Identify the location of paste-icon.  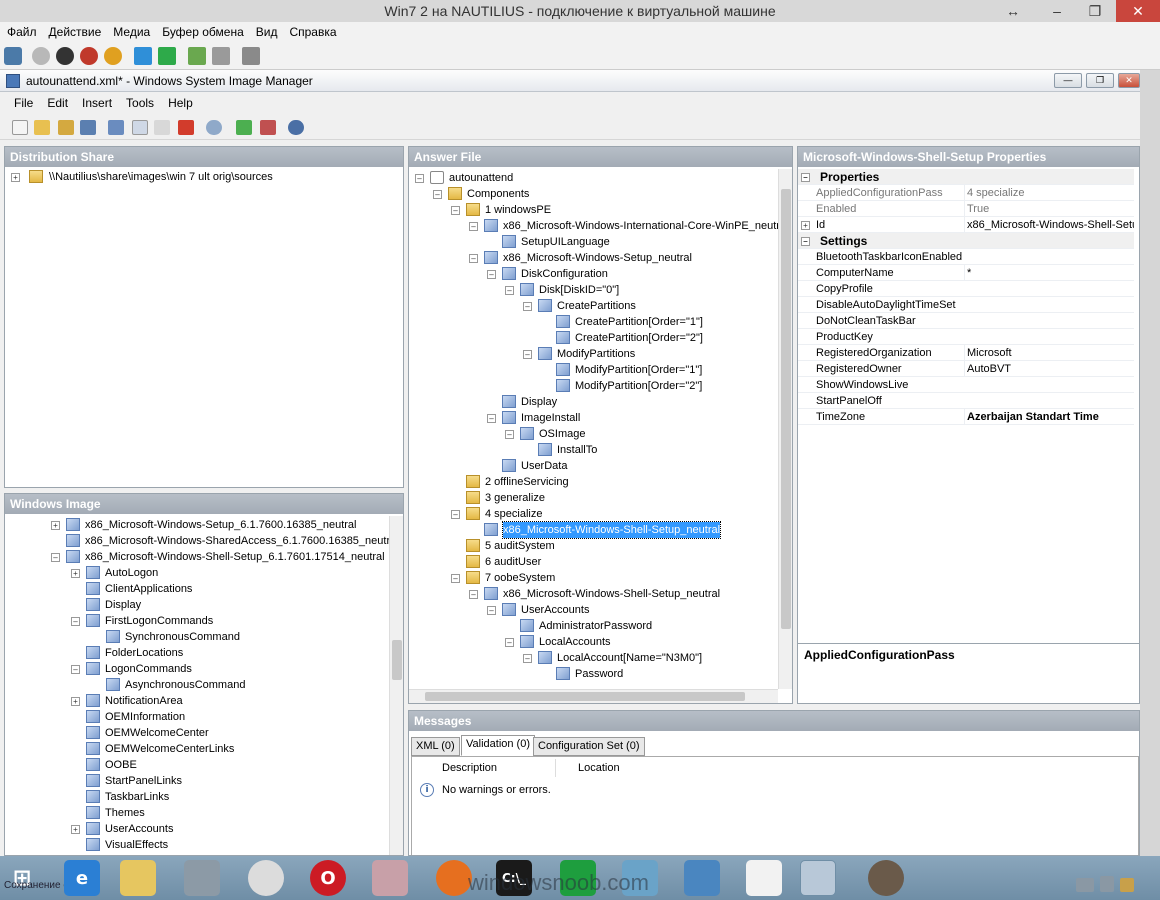
(162, 127).